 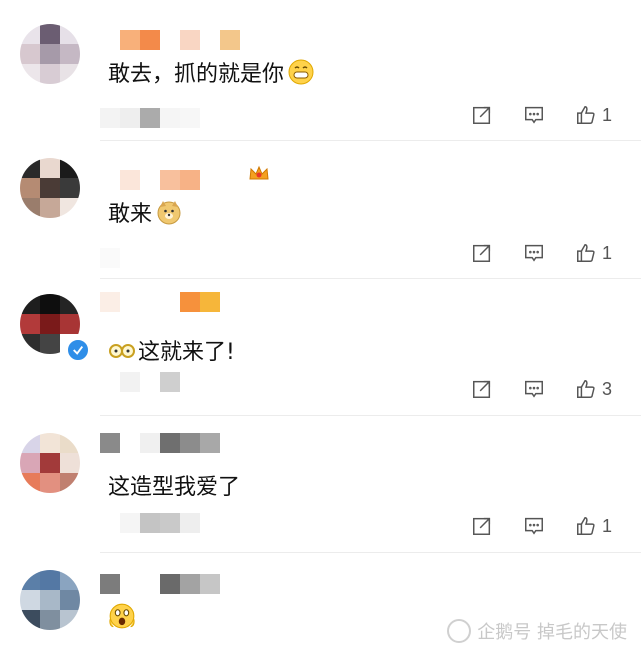 What do you see at coordinates (550, 115) in the screenshot?
I see `comment-actions: 1` at bounding box center [550, 115].